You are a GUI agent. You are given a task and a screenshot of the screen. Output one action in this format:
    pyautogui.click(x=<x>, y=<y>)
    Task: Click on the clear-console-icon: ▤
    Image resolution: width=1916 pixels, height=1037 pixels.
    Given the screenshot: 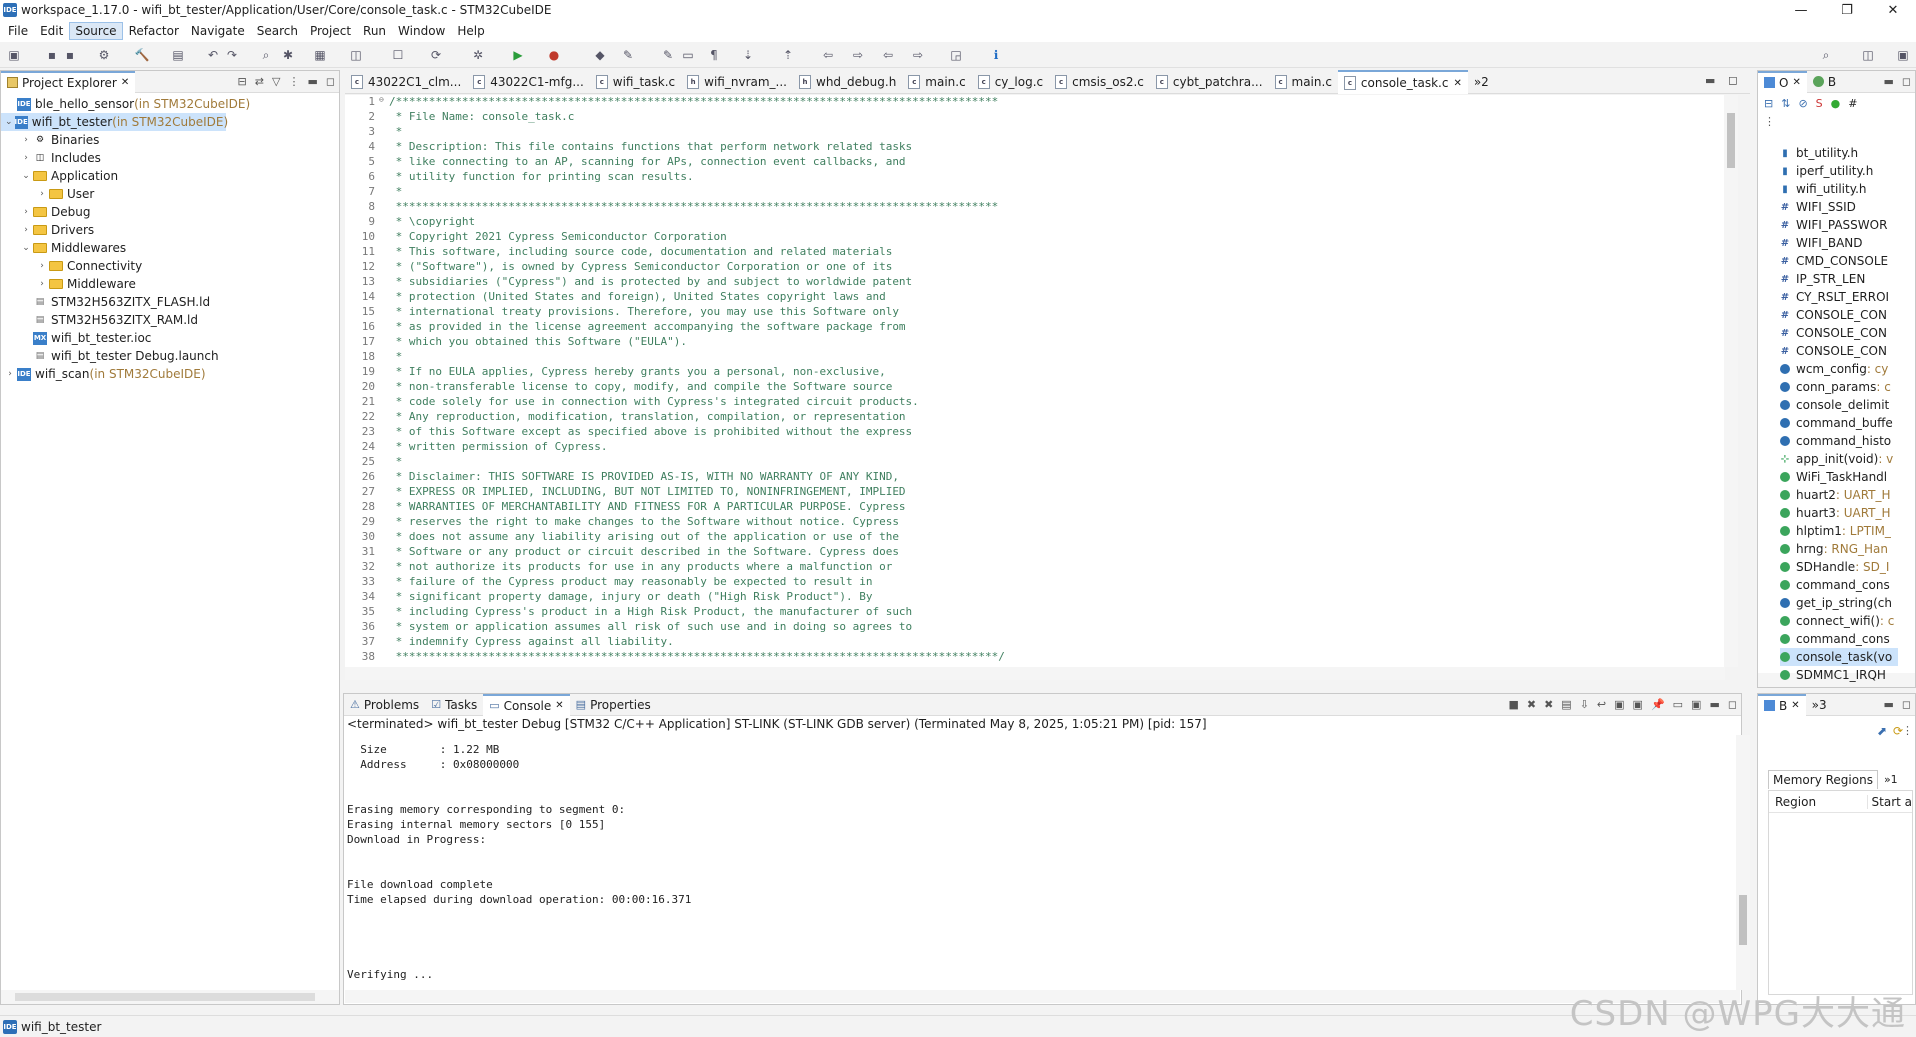 What is the action you would take?
    pyautogui.click(x=1566, y=704)
    